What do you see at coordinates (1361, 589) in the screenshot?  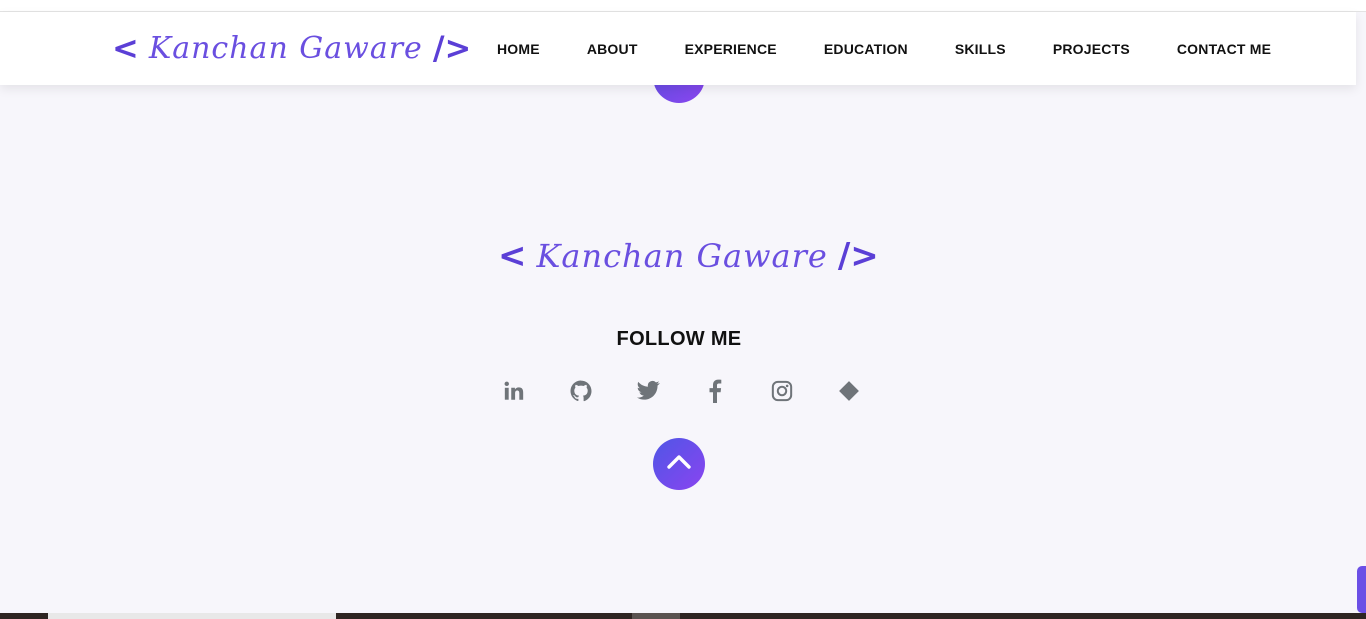 I see `scrollbar-thumb` at bounding box center [1361, 589].